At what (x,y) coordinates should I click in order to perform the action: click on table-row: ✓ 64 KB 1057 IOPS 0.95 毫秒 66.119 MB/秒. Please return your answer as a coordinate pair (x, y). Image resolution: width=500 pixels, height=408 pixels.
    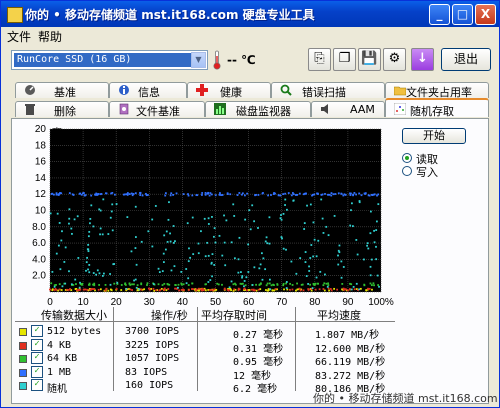
    Looking at the image, I should click on (205, 360).